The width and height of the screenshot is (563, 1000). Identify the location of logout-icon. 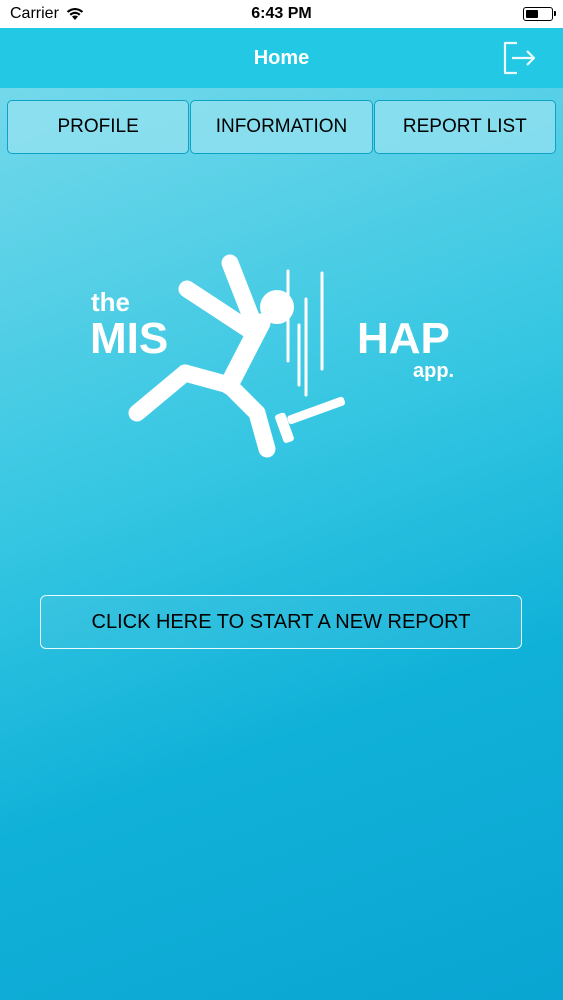
(520, 58).